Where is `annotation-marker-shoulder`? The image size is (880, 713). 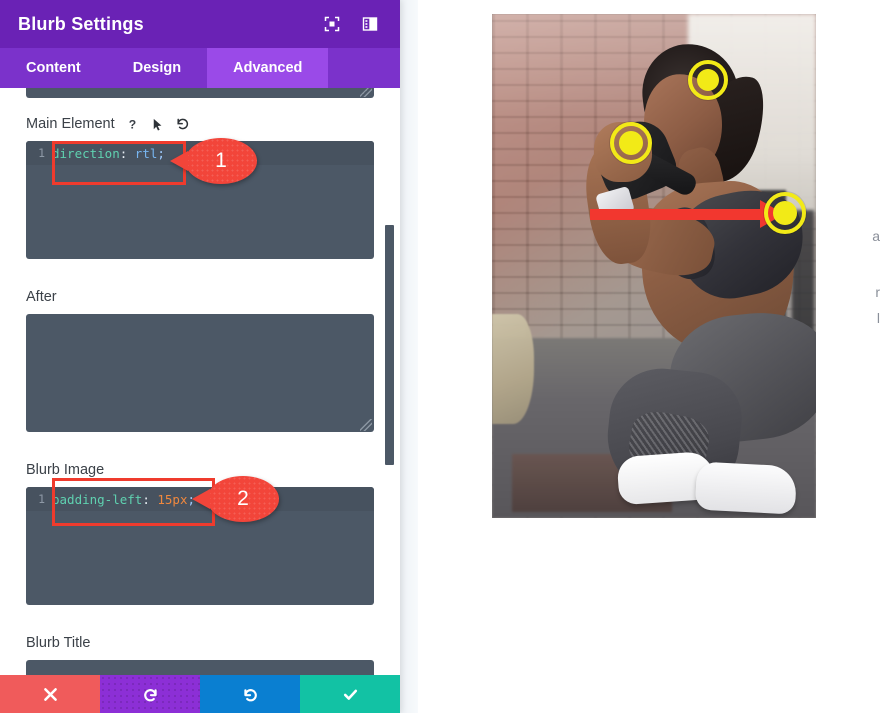 annotation-marker-shoulder is located at coordinates (785, 213).